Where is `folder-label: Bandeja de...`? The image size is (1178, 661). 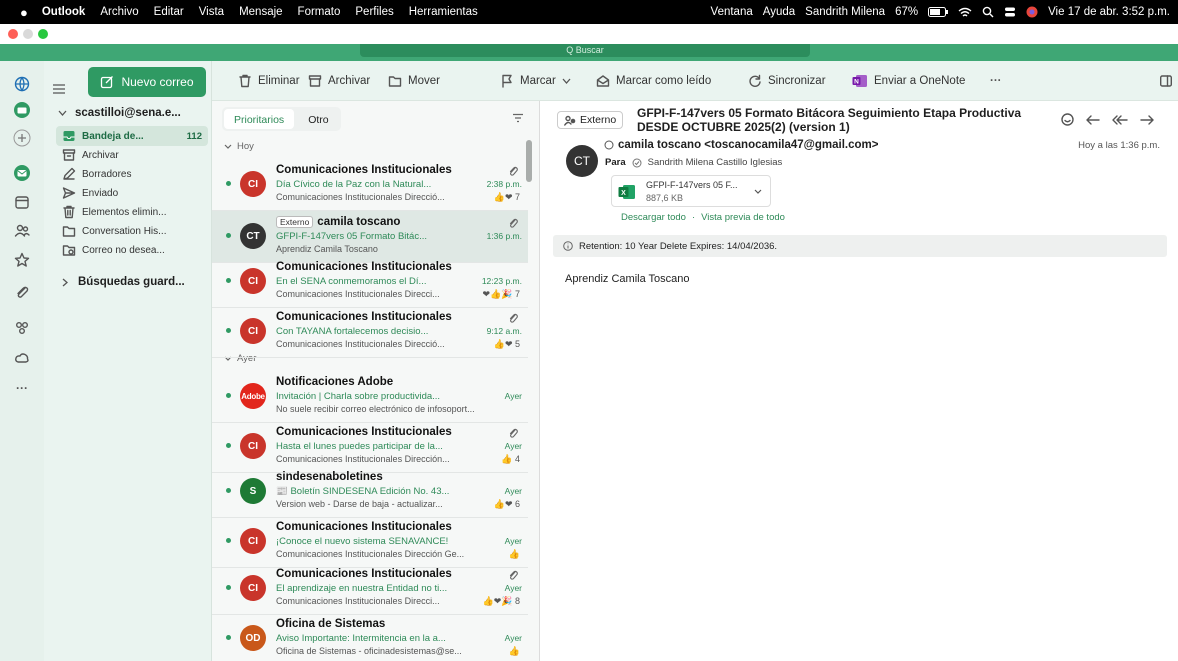
folder-label: Bandeja de... is located at coordinates (113, 136).